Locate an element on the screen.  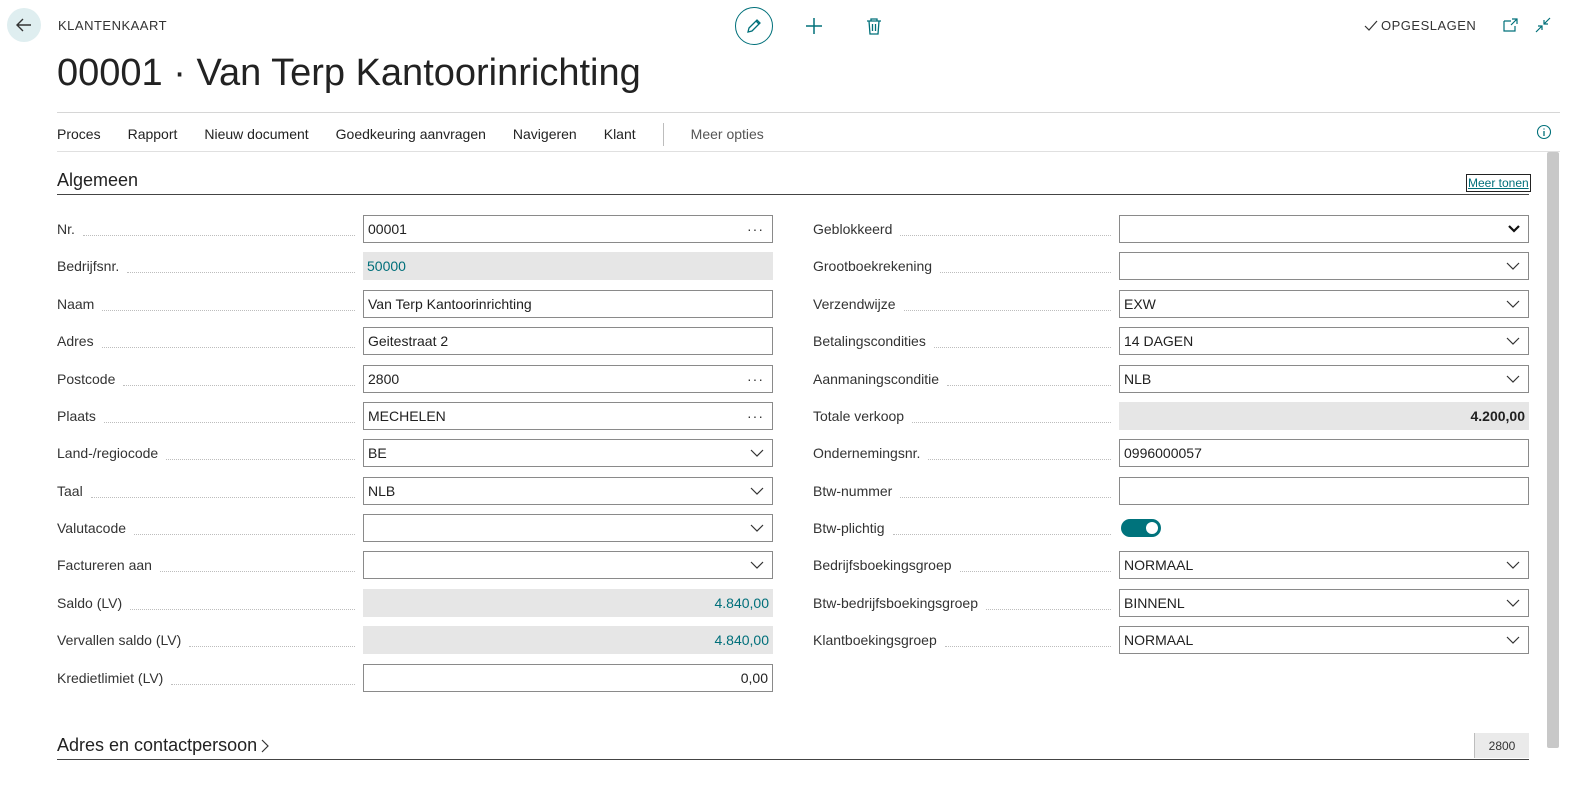
btw-plichtig-toggle is located at coordinates (1141, 528).